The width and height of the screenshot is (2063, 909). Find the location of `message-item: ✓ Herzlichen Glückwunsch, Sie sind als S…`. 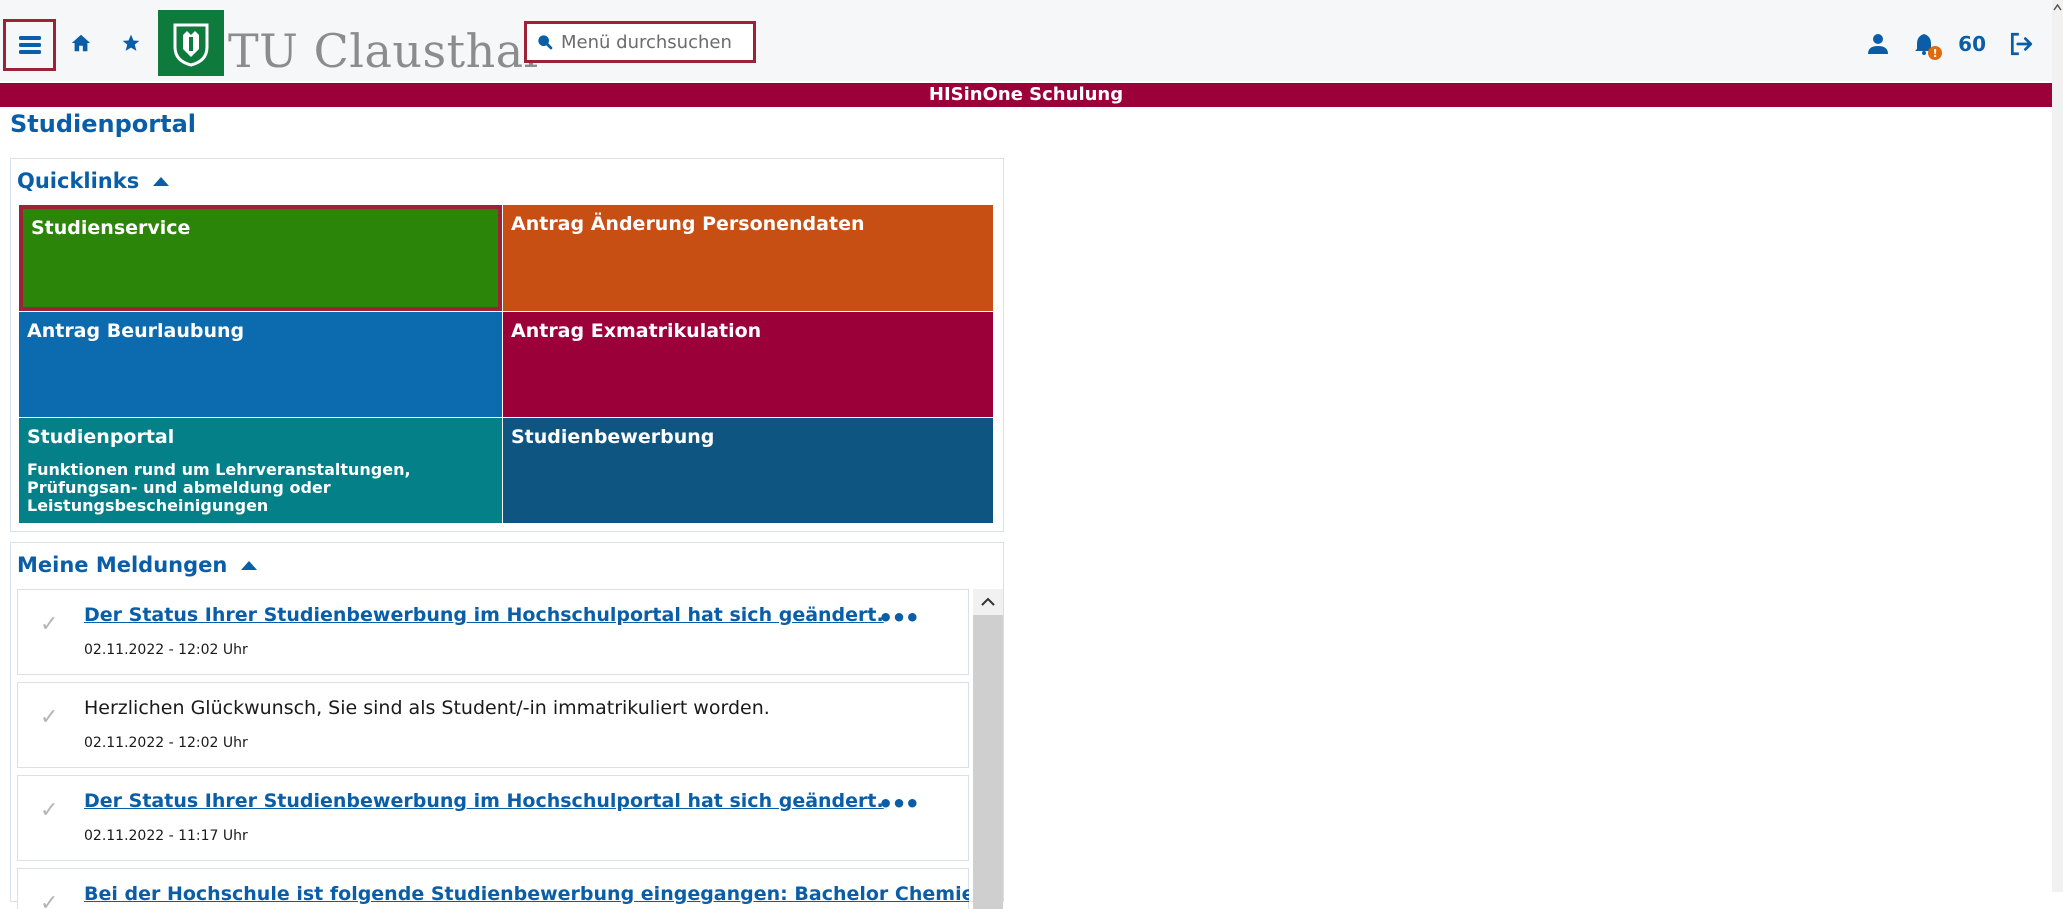

message-item: ✓ Herzlichen Glückwunsch, Sie sind als S… is located at coordinates (493, 725).